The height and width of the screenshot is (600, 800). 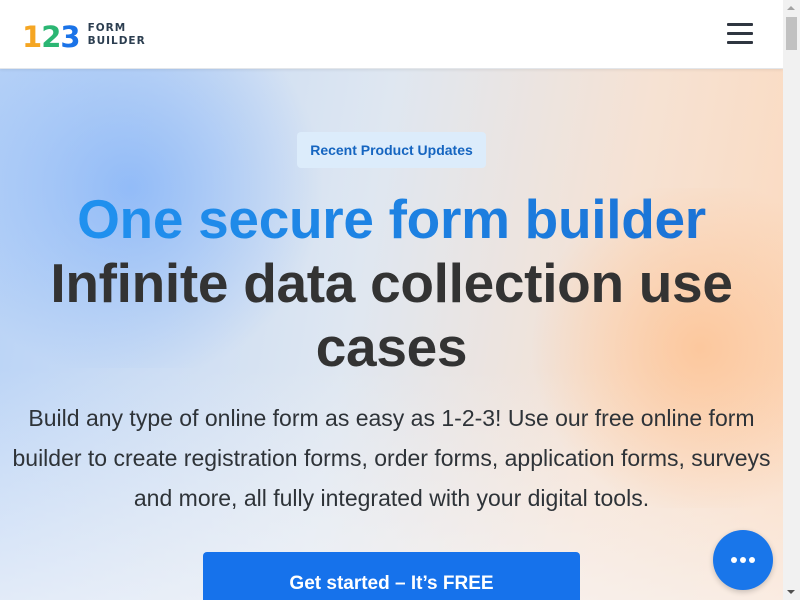 What do you see at coordinates (107, 28) in the screenshot?
I see `logo-text-line1: FORM` at bounding box center [107, 28].